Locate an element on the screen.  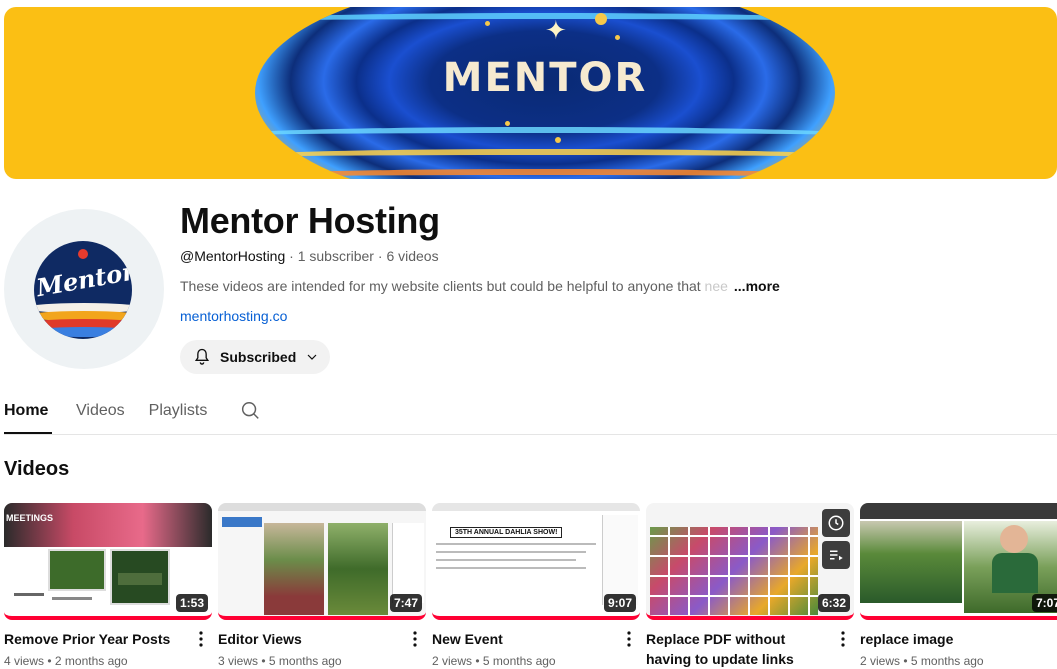
avatar-logo: Mentor is located at coordinates (83, 290).